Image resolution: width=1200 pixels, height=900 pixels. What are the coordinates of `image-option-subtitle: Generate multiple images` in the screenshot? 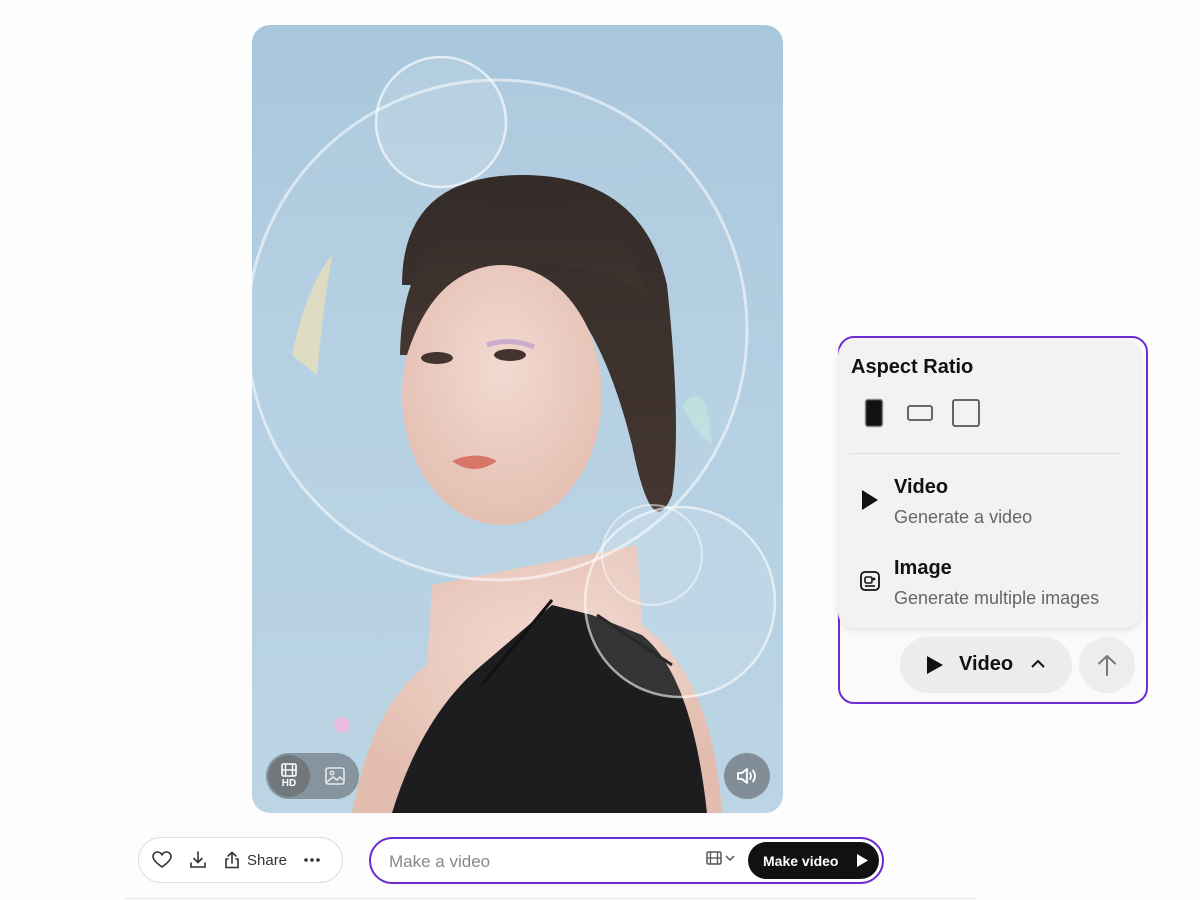 It's located at (997, 598).